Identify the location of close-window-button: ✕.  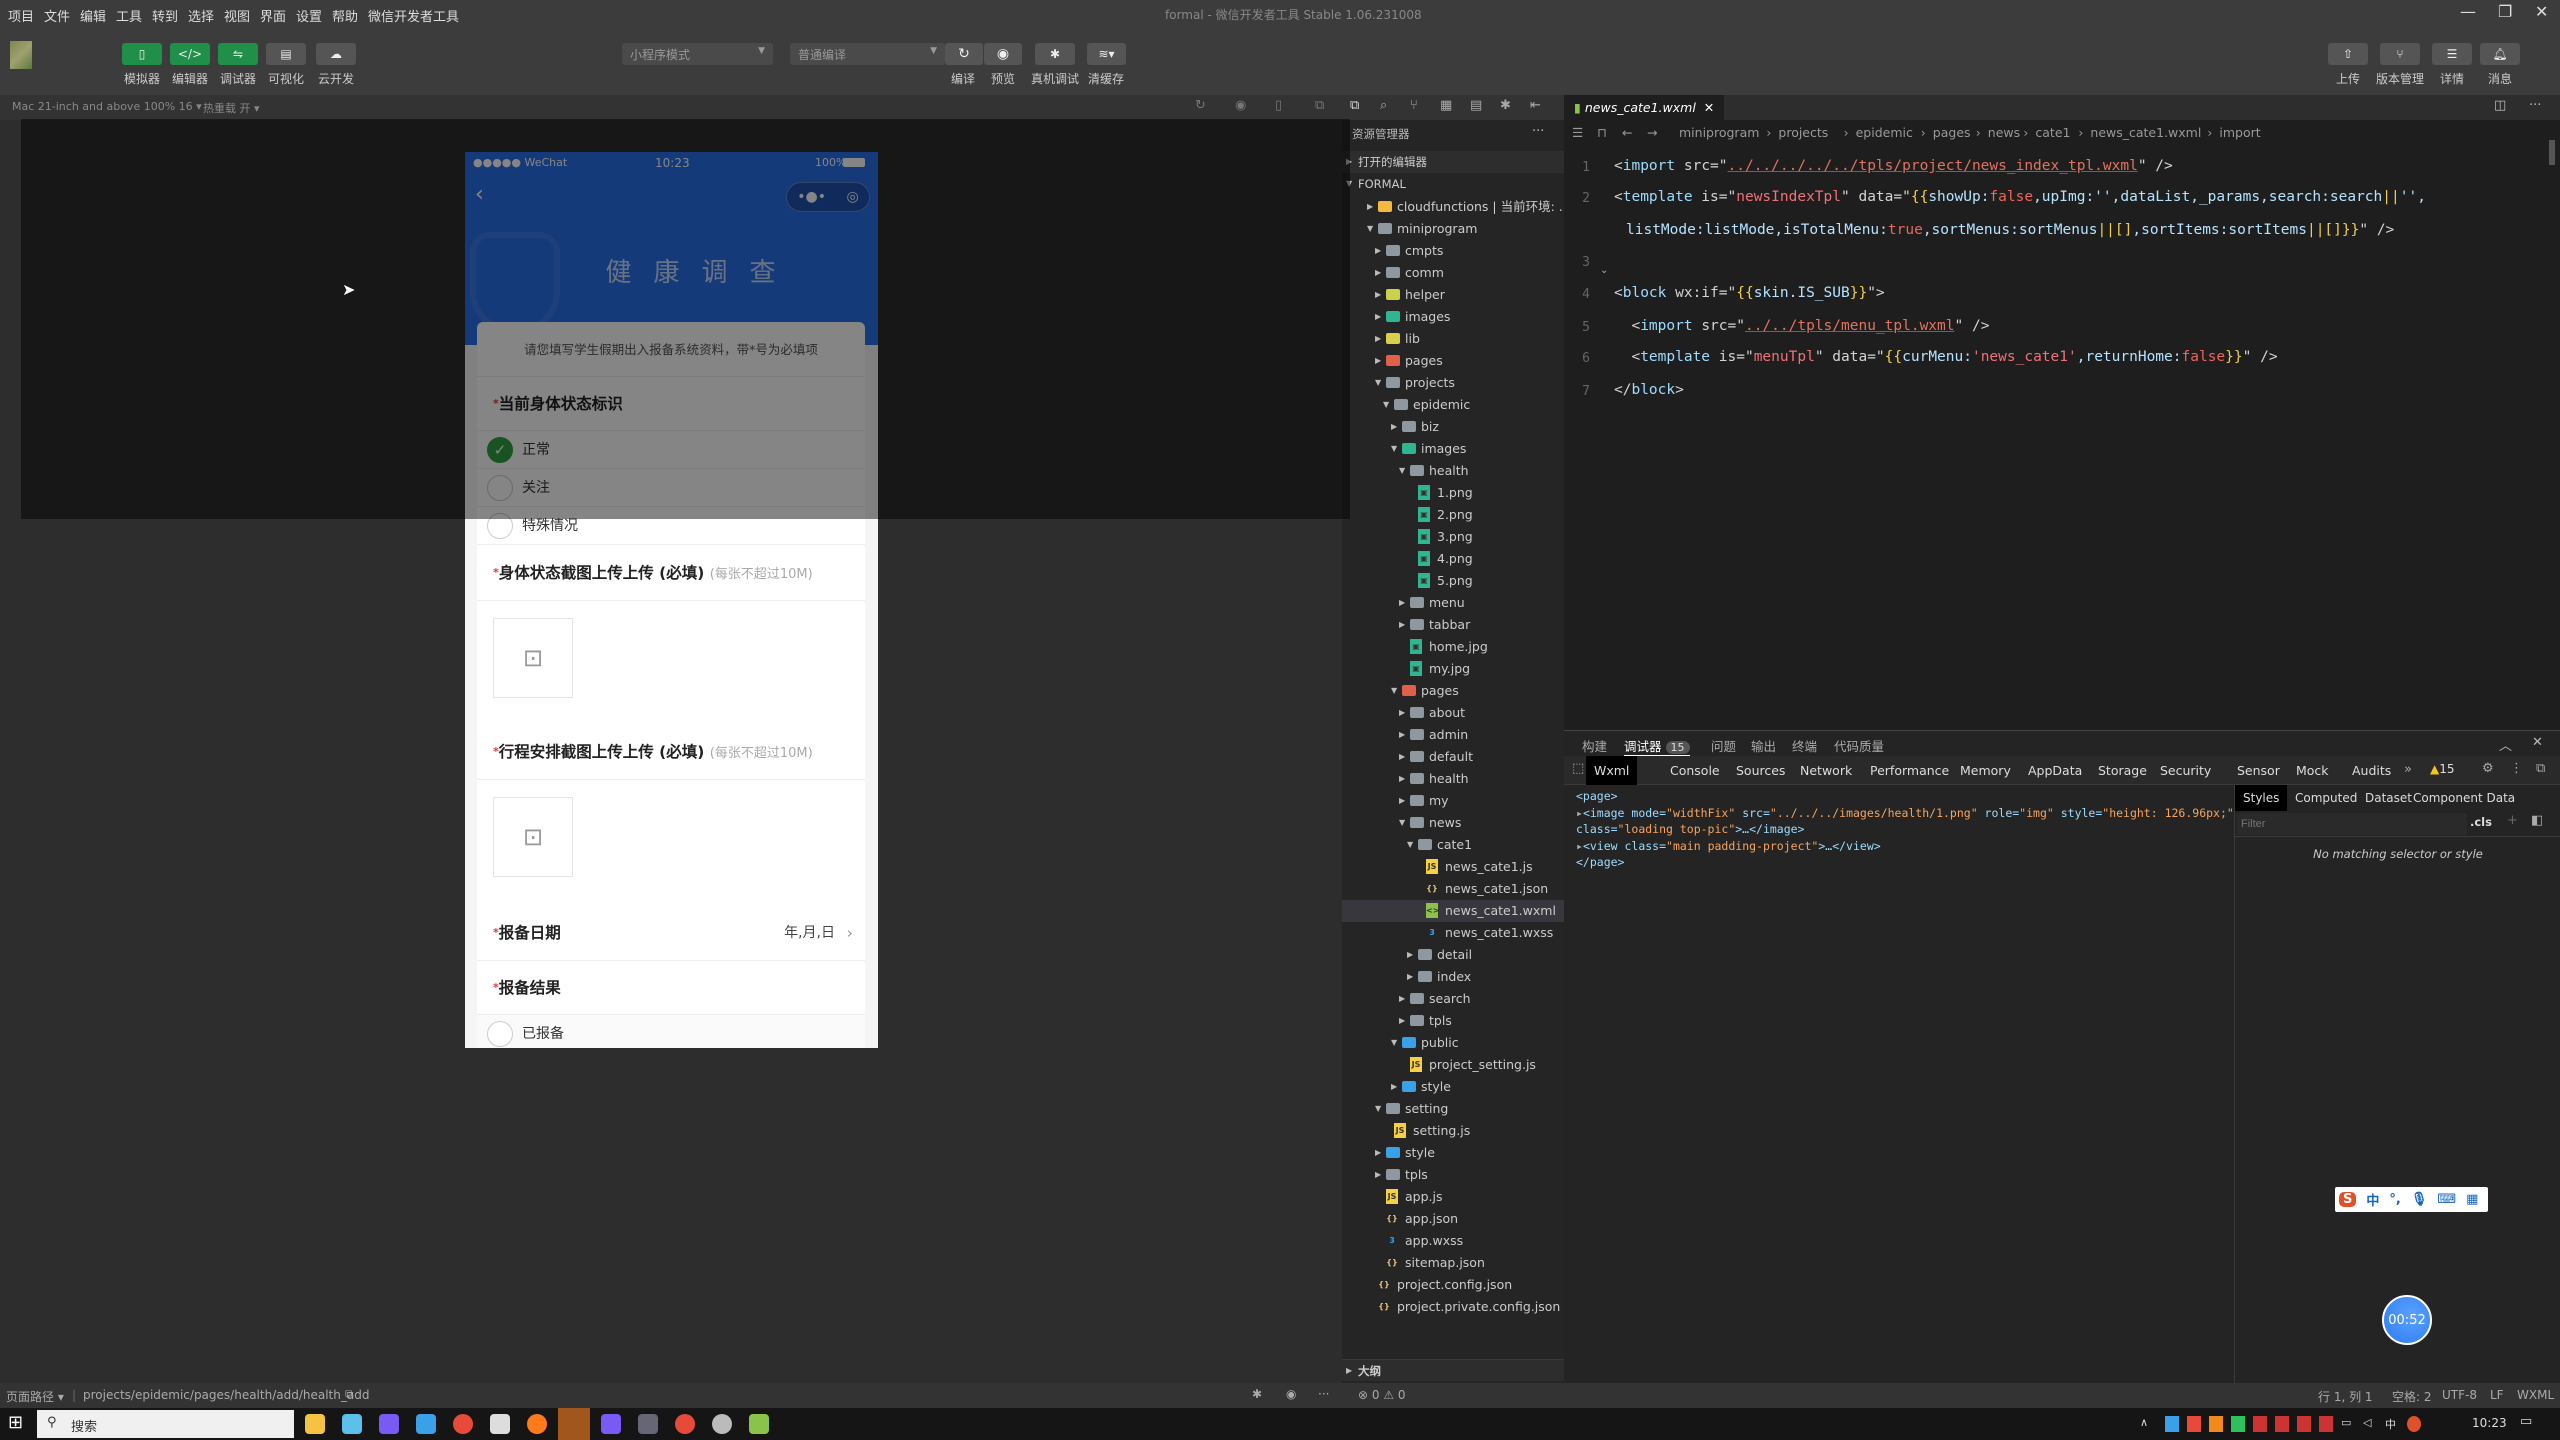
(2541, 11).